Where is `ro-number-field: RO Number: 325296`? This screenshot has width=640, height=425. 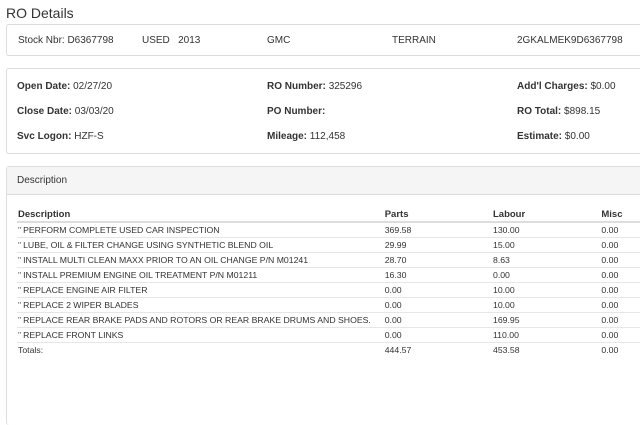
ro-number-field: RO Number: 325296 is located at coordinates (314, 86).